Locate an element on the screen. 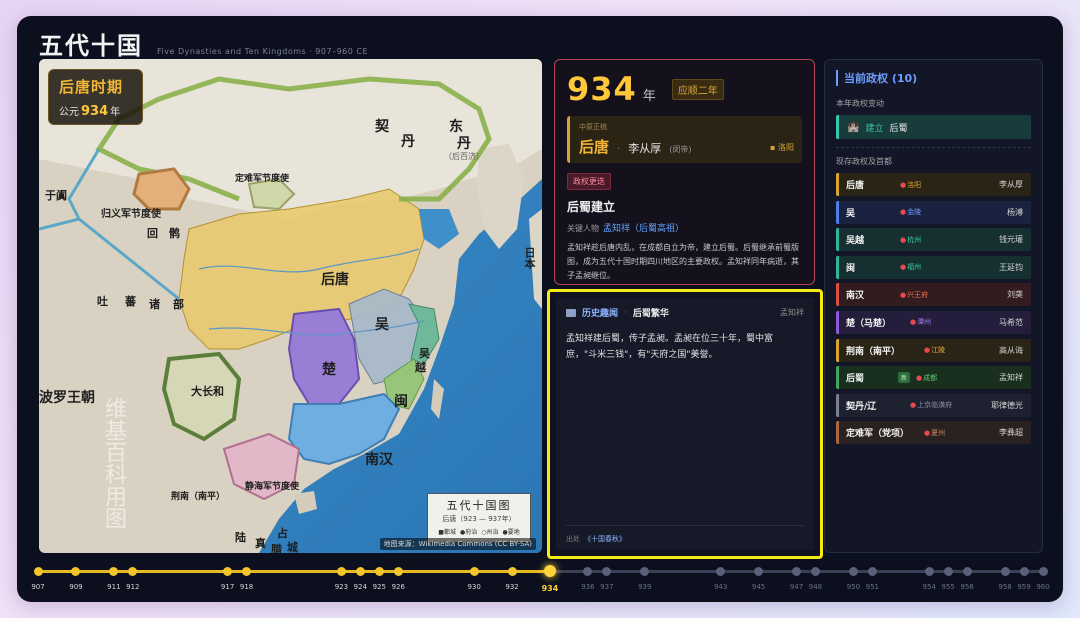 The image size is (1080, 618). map-label-tubo: 部 is located at coordinates (178, 304).